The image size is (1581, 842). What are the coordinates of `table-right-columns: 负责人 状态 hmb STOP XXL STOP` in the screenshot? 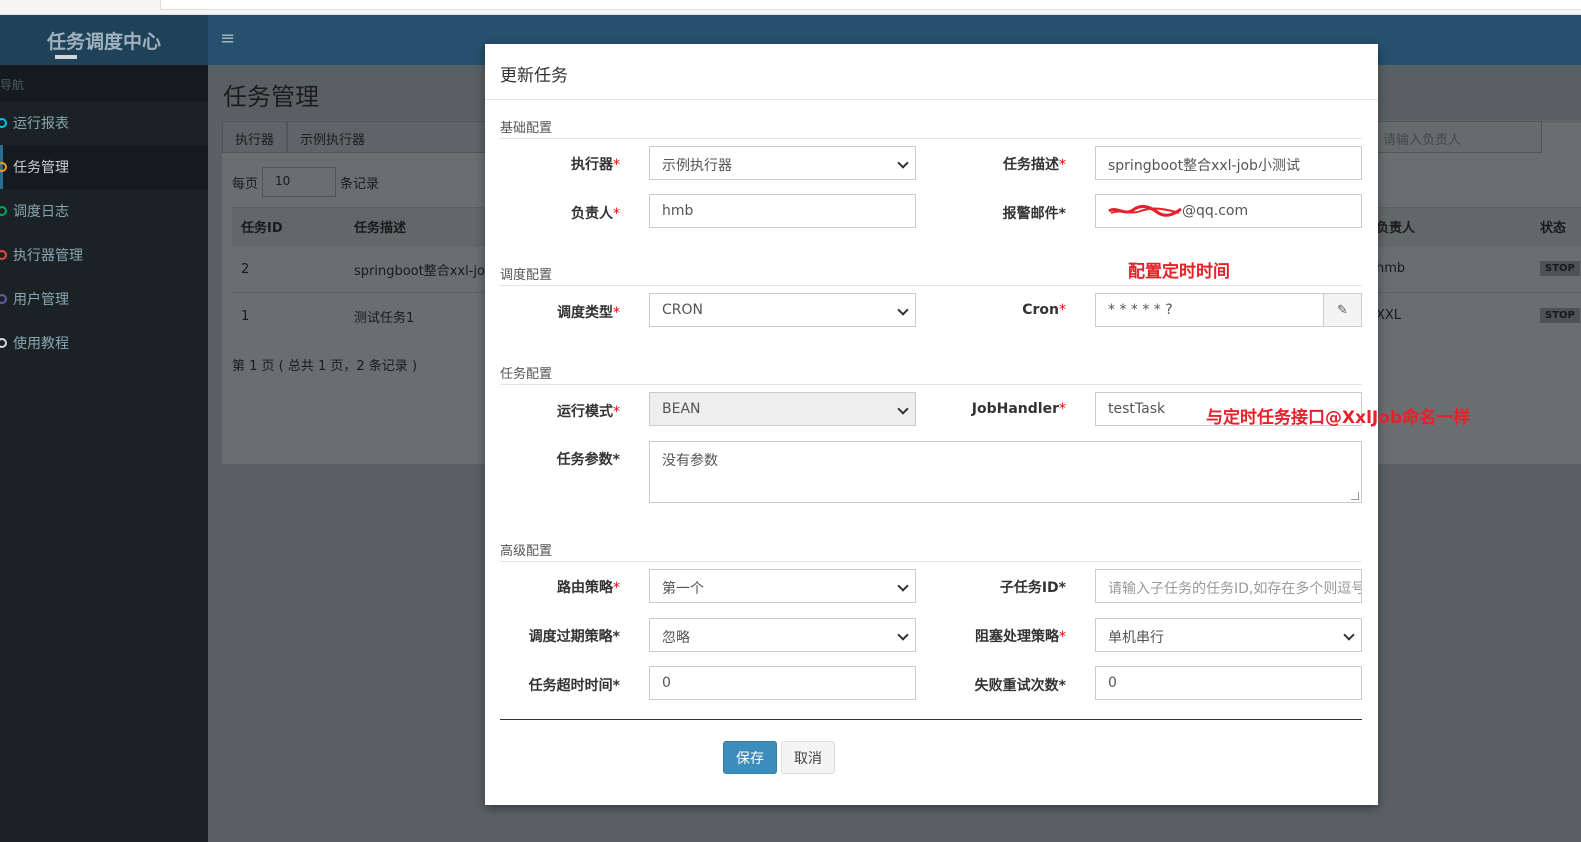 It's located at (1478, 273).